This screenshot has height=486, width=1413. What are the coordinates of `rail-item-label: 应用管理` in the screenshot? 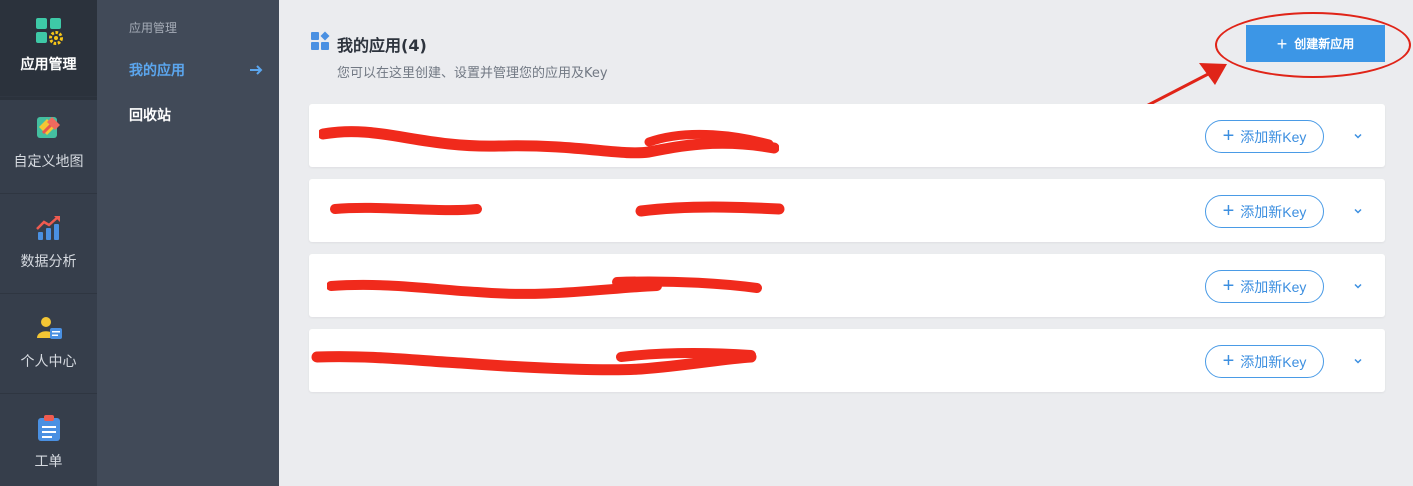 It's located at (48, 65).